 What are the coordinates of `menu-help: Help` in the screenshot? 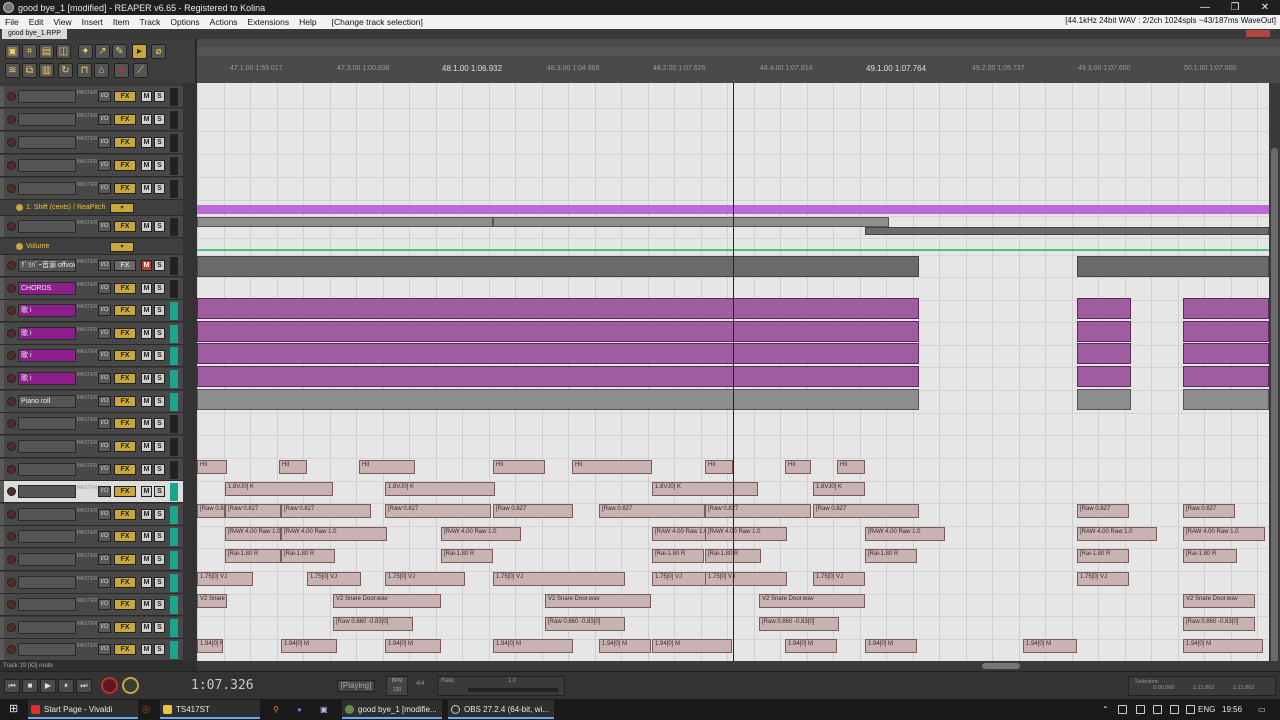 It's located at (307, 22).